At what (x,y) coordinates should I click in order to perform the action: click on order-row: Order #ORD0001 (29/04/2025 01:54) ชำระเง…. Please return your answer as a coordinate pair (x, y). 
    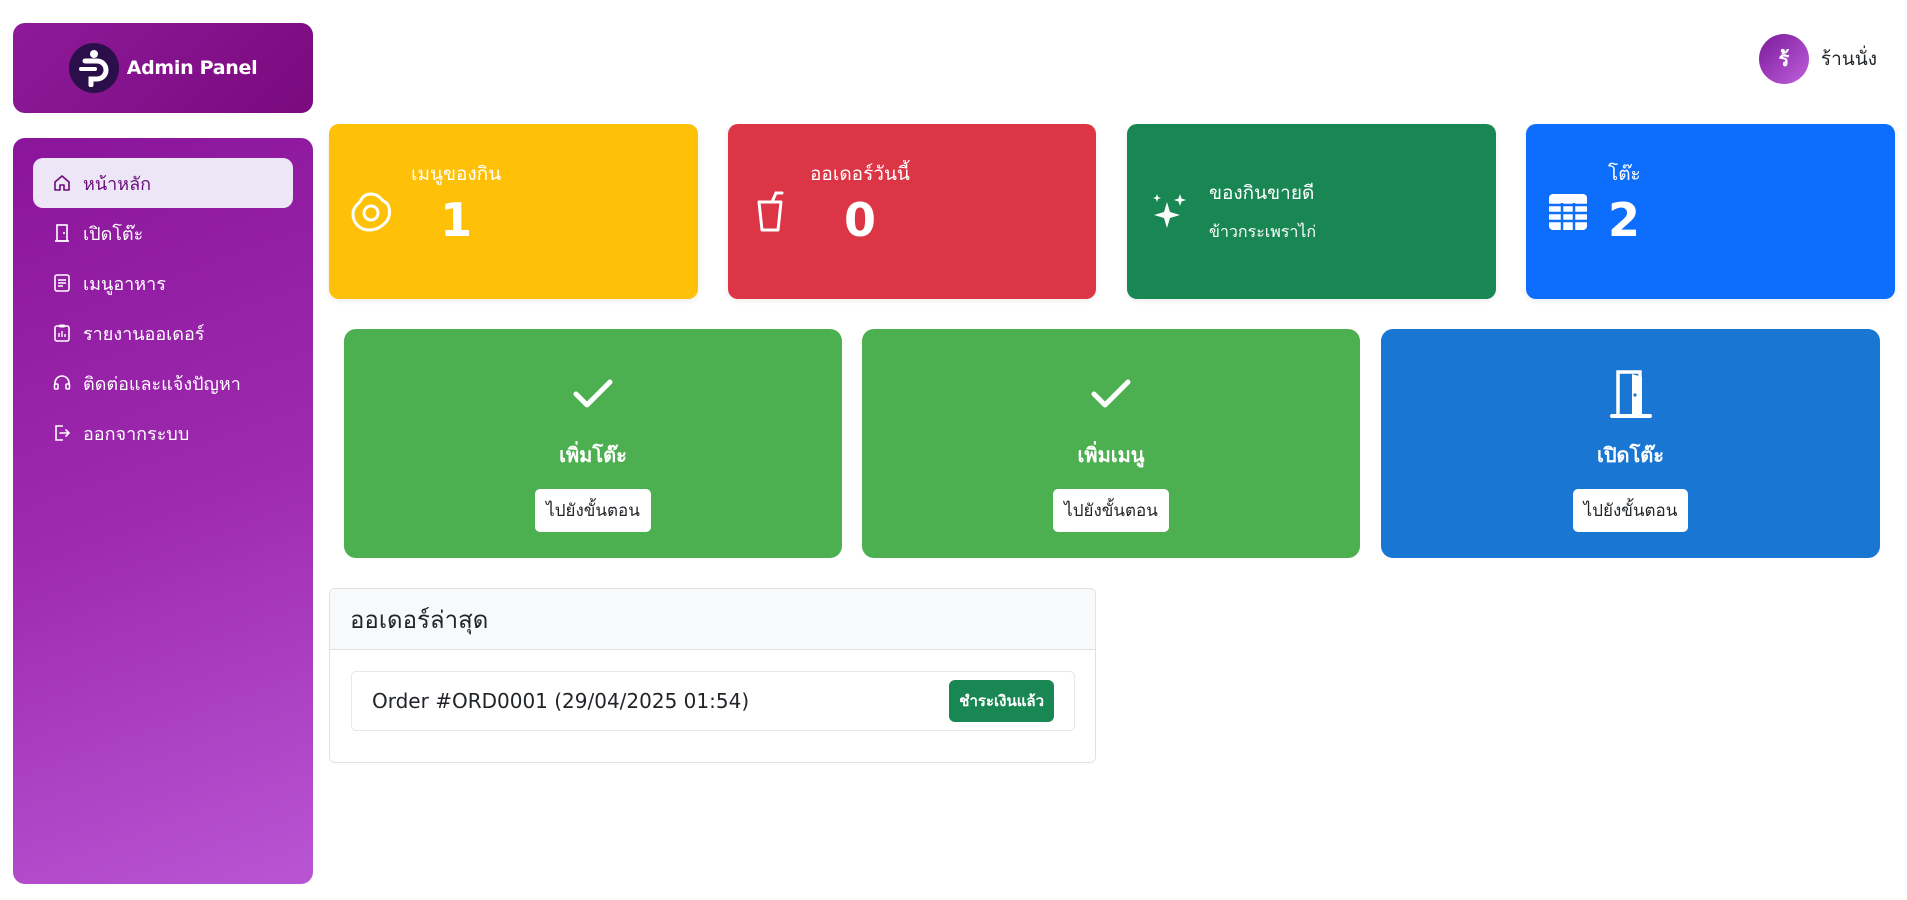
    Looking at the image, I should click on (713, 701).